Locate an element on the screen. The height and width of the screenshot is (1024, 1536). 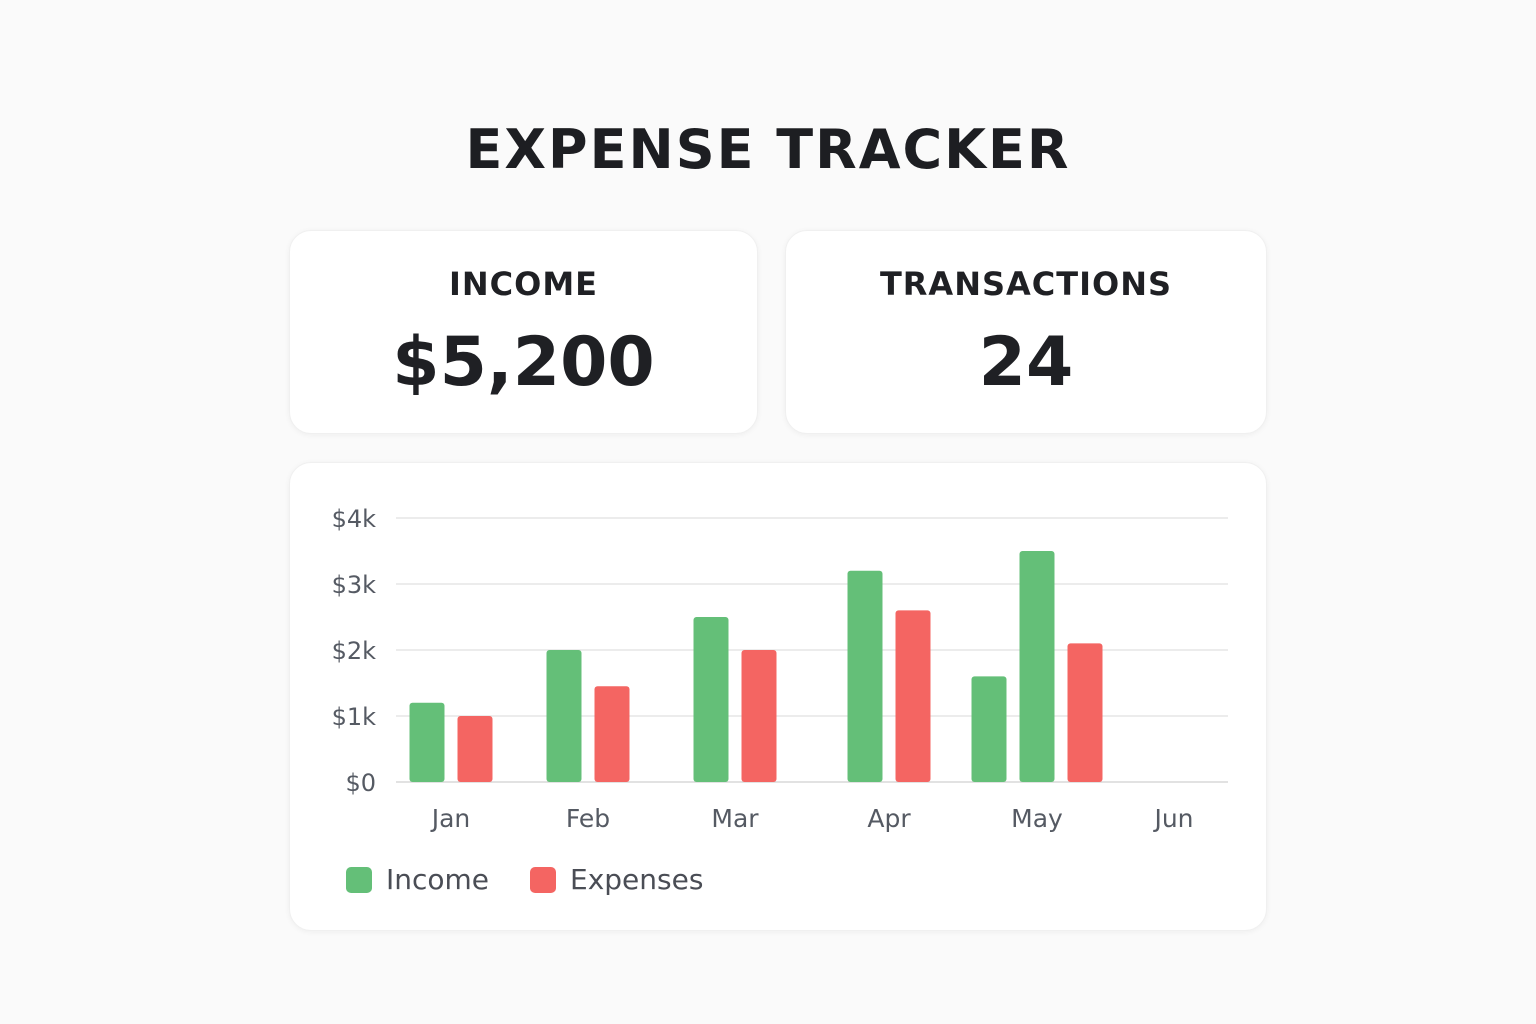
legend-item-income: Income is located at coordinates (417, 879).